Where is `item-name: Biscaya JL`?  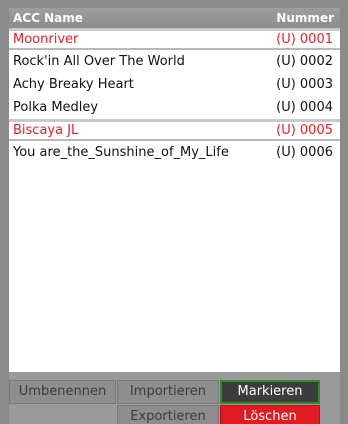 item-name: Biscaya JL is located at coordinates (46, 130).